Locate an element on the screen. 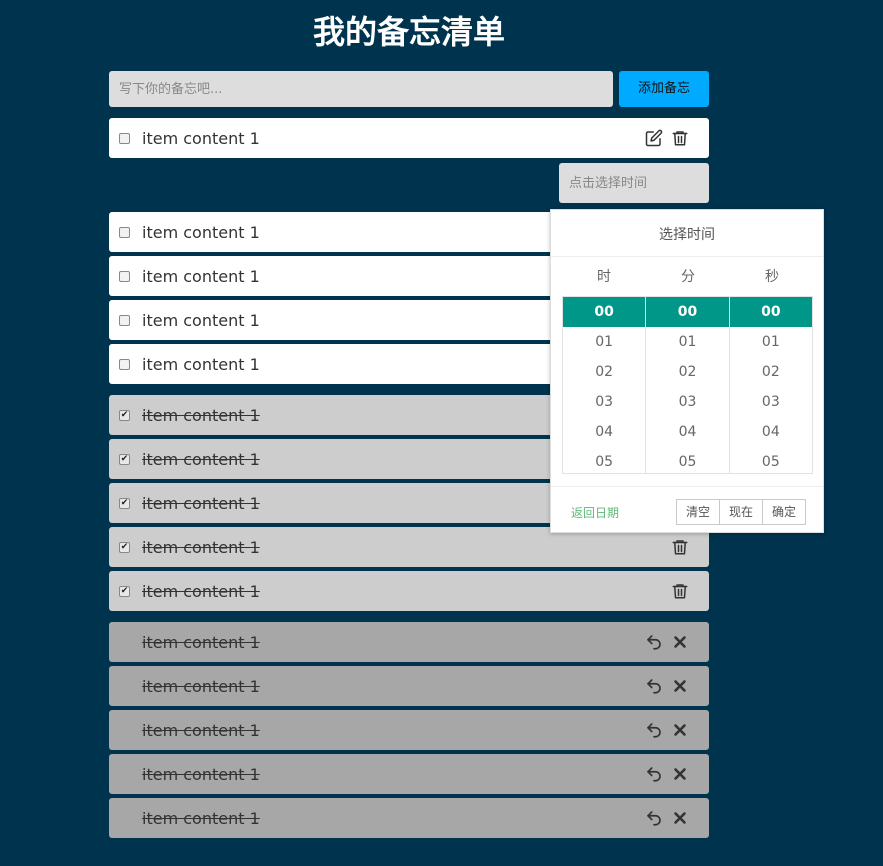 Image resolution: width=883 pixels, height=866 pixels. second-option: 05 is located at coordinates (771, 460).